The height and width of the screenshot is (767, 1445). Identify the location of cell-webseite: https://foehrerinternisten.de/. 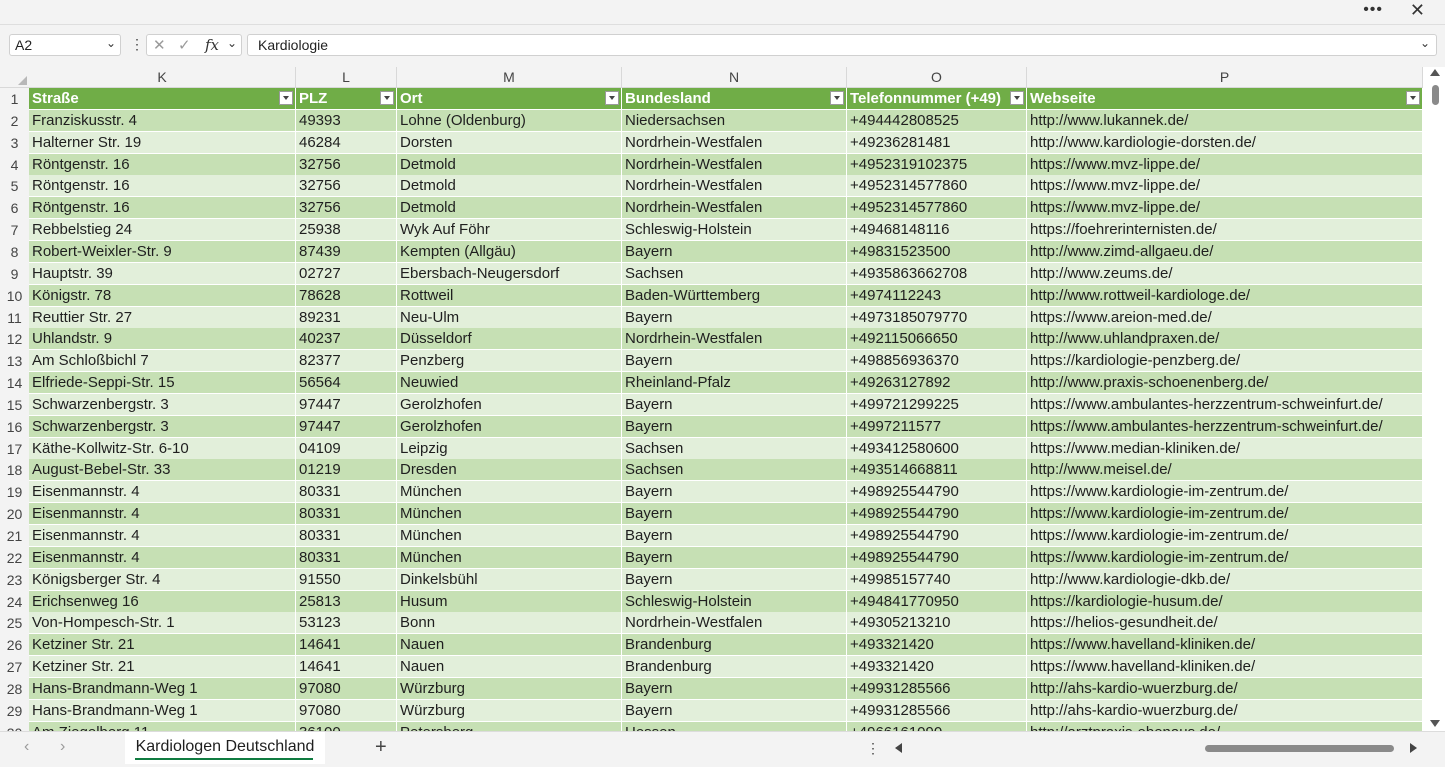
(1225, 230).